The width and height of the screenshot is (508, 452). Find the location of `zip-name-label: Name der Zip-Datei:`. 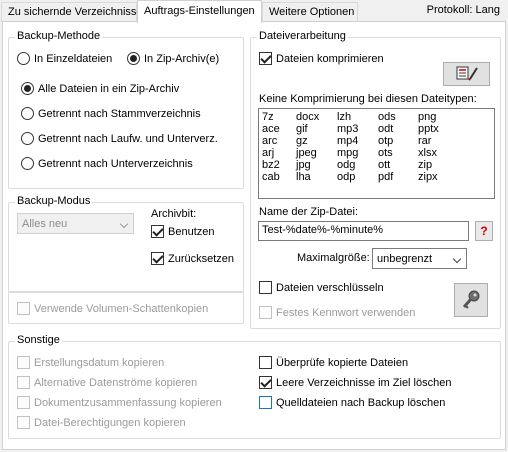

zip-name-label: Name der Zip-Datei: is located at coordinates (309, 212).